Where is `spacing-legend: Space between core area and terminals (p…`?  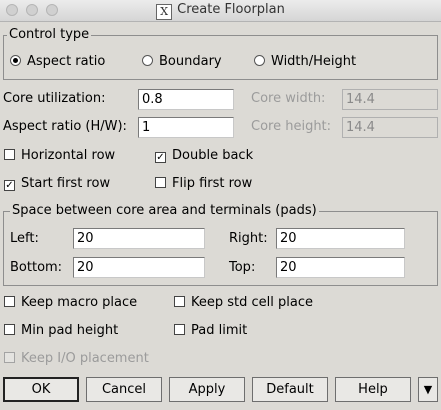 spacing-legend: Space between core area and terminals (p… is located at coordinates (164, 210).